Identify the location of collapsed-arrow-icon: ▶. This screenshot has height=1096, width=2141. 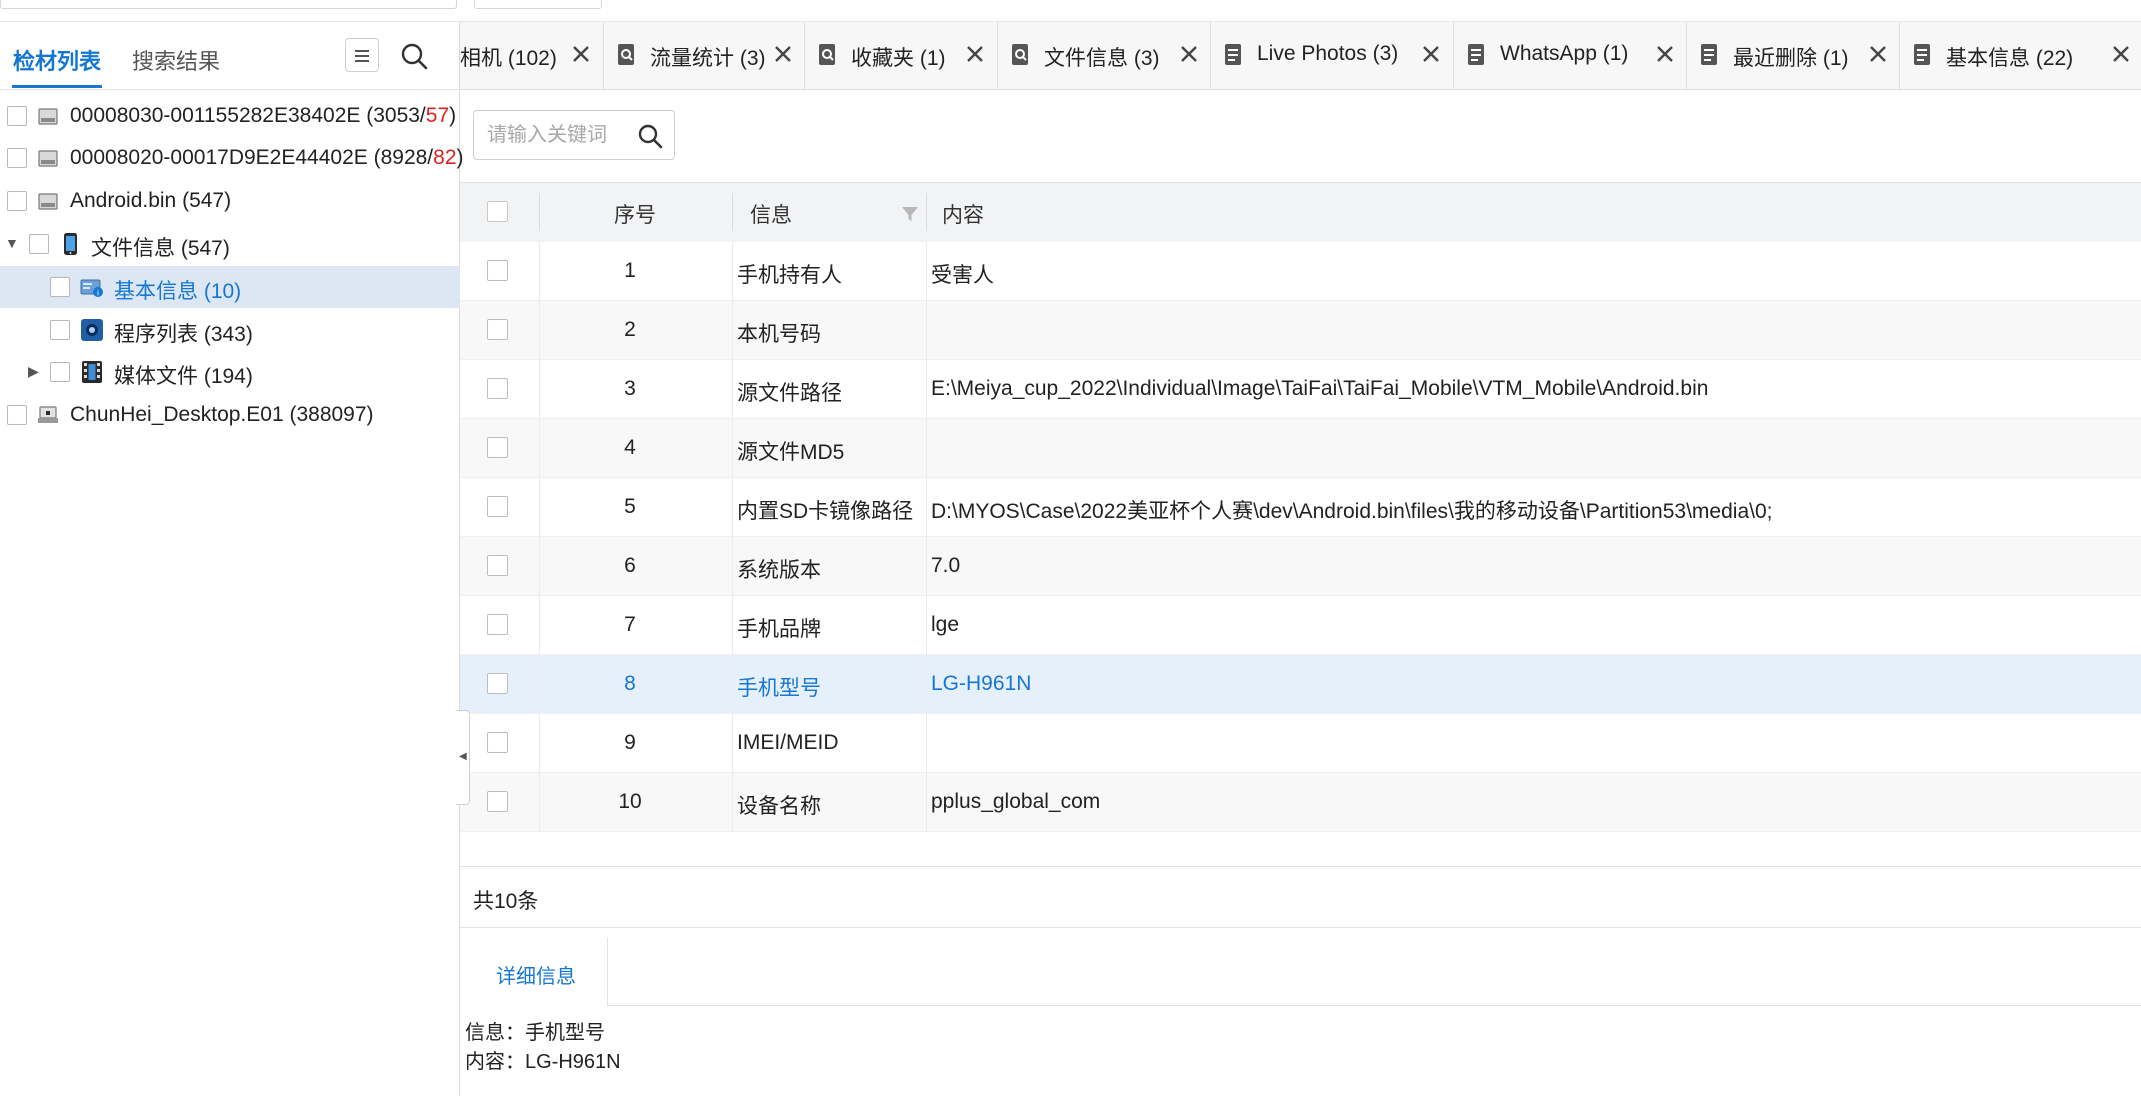
(35, 371).